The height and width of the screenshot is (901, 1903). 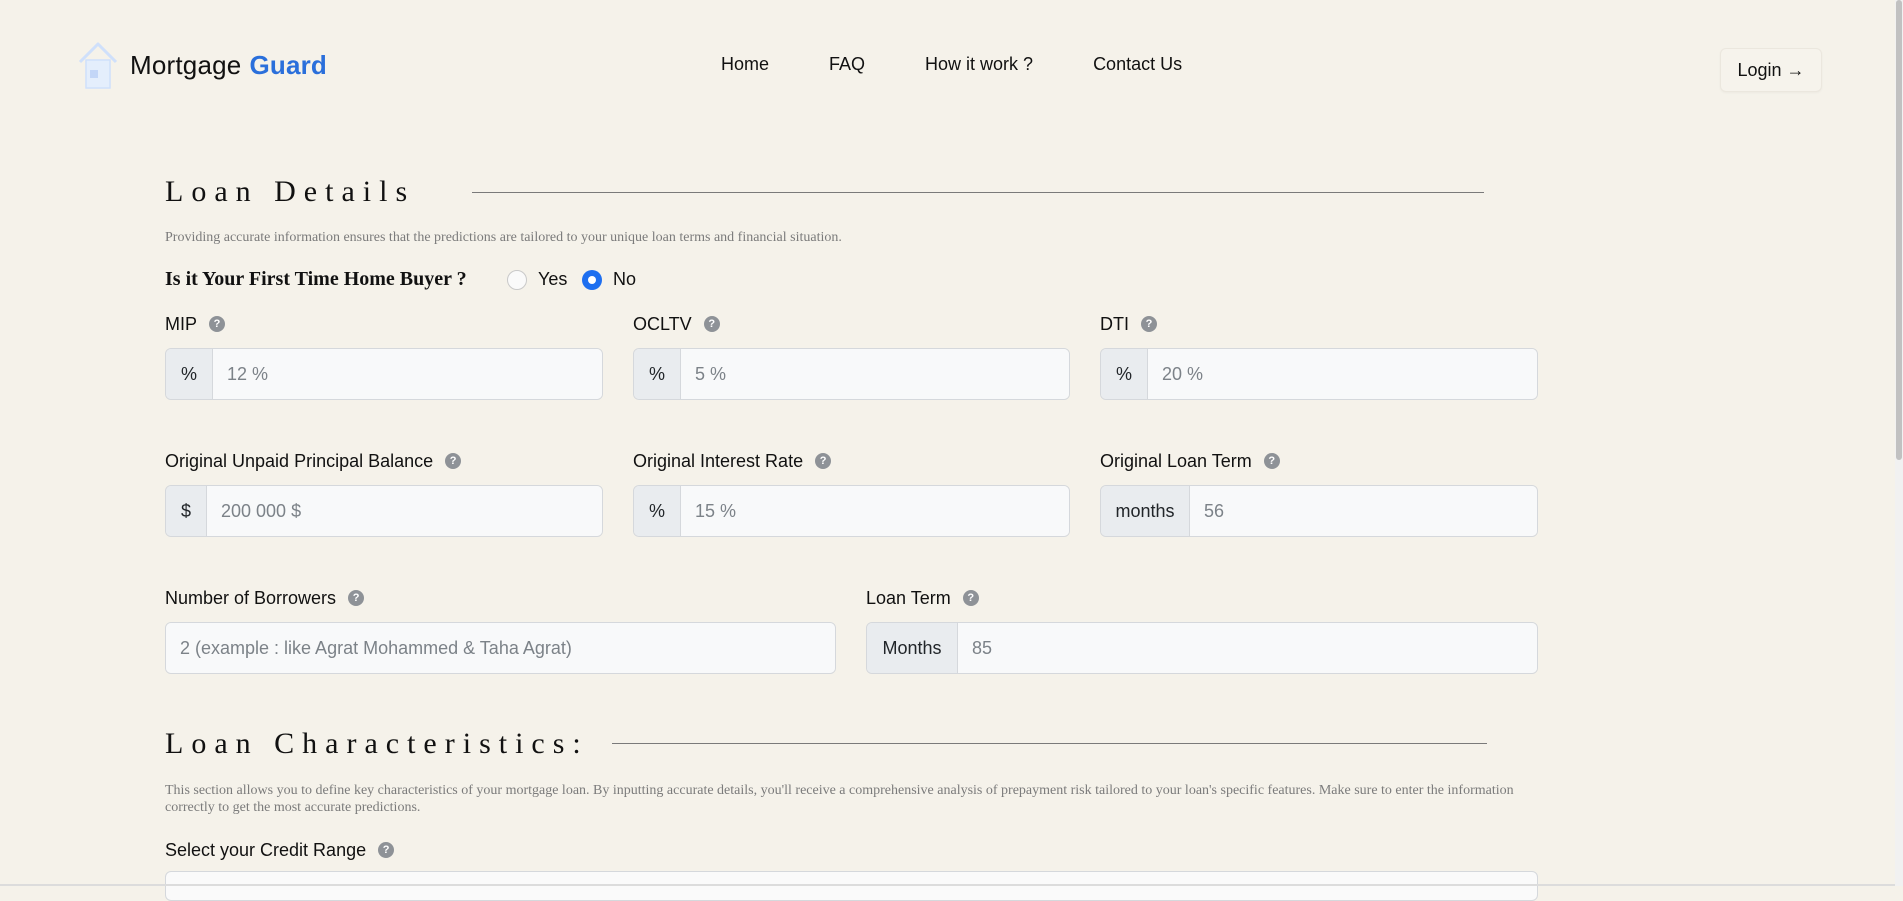 I want to click on main-nav: Home FAQ How it work ? Contact Us, so click(x=981, y=64).